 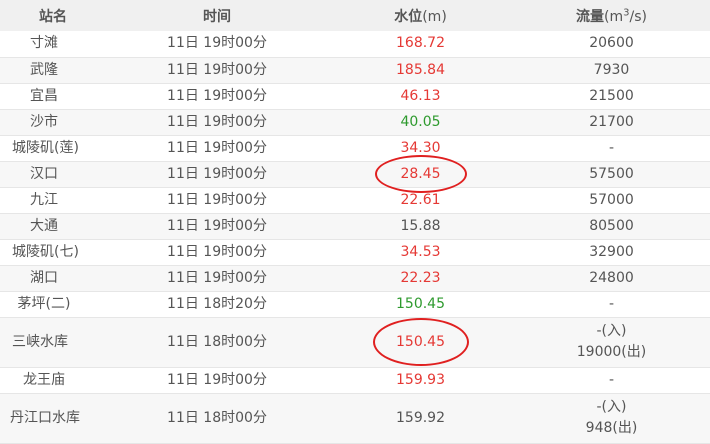 What do you see at coordinates (611, 342) in the screenshot?
I see `flow-cell: -(入) 19000(出)` at bounding box center [611, 342].